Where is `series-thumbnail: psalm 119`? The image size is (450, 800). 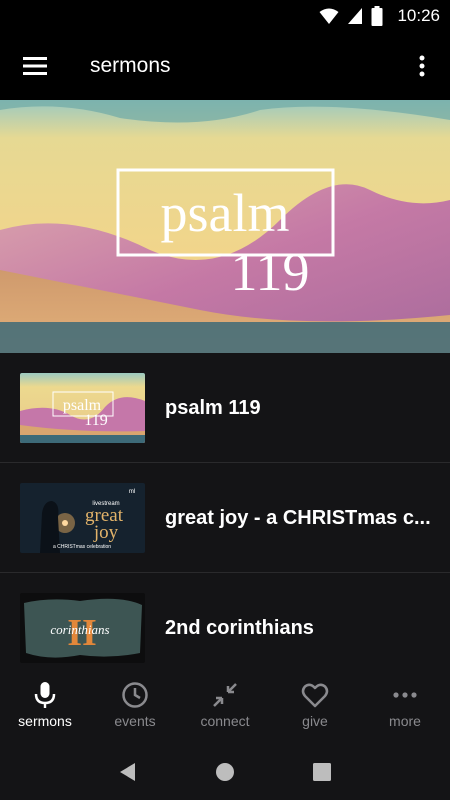
series-thumbnail: psalm 119 is located at coordinates (82, 408).